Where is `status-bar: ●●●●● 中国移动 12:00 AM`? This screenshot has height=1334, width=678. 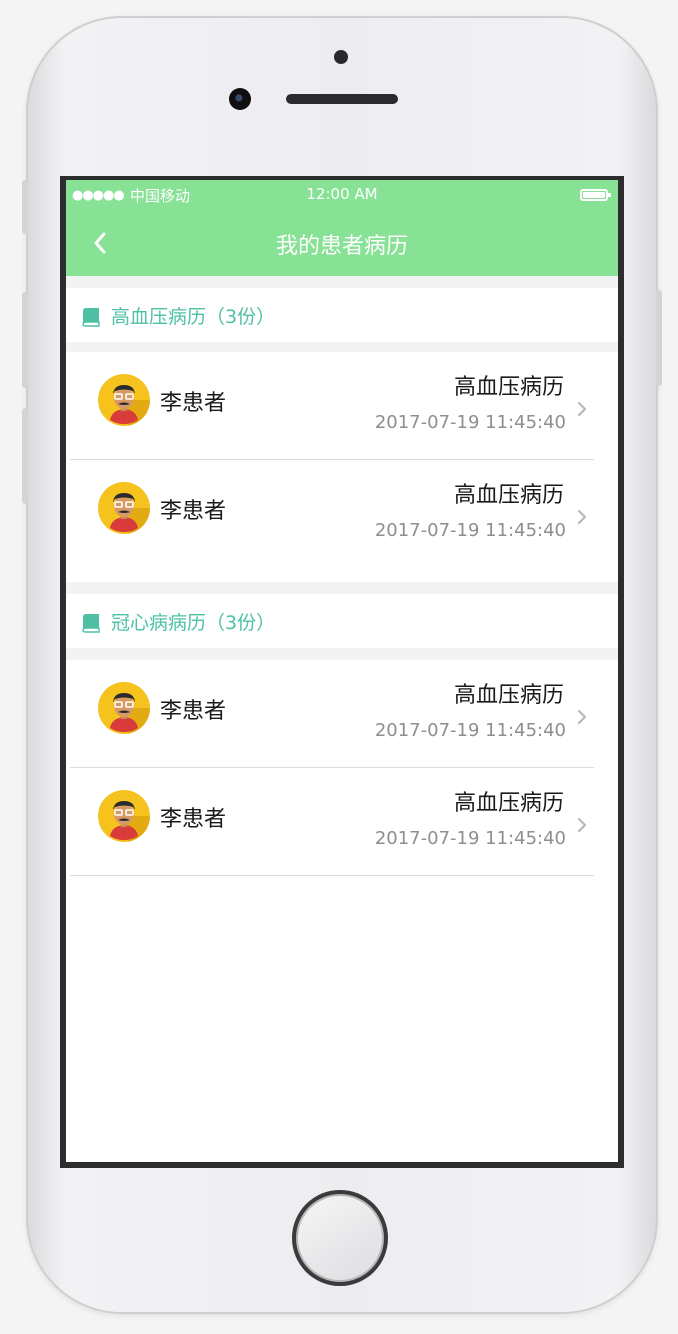
status-bar: ●●●●● 中国移动 12:00 AM is located at coordinates (342, 195).